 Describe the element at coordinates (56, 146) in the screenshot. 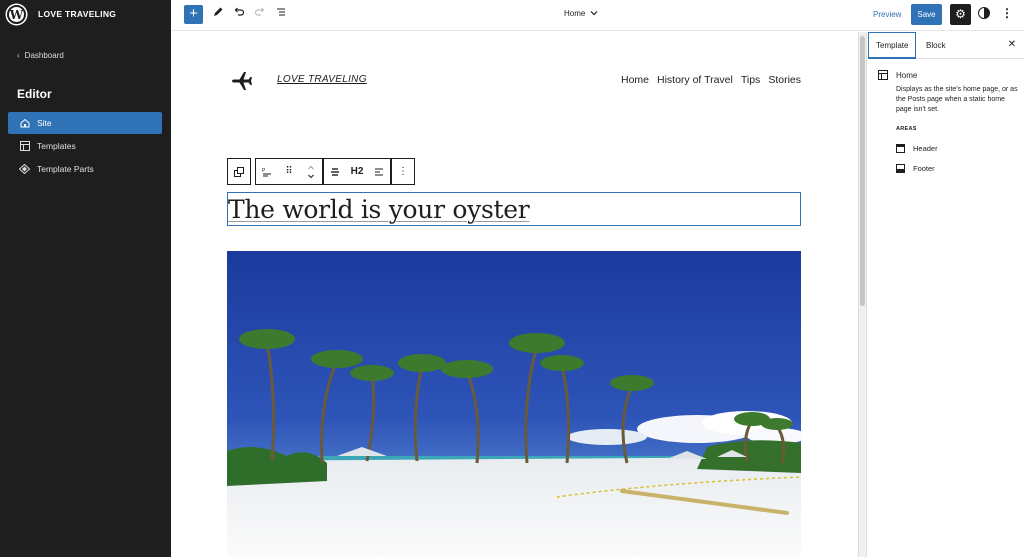

I see `nav-item-label: Templates` at that location.